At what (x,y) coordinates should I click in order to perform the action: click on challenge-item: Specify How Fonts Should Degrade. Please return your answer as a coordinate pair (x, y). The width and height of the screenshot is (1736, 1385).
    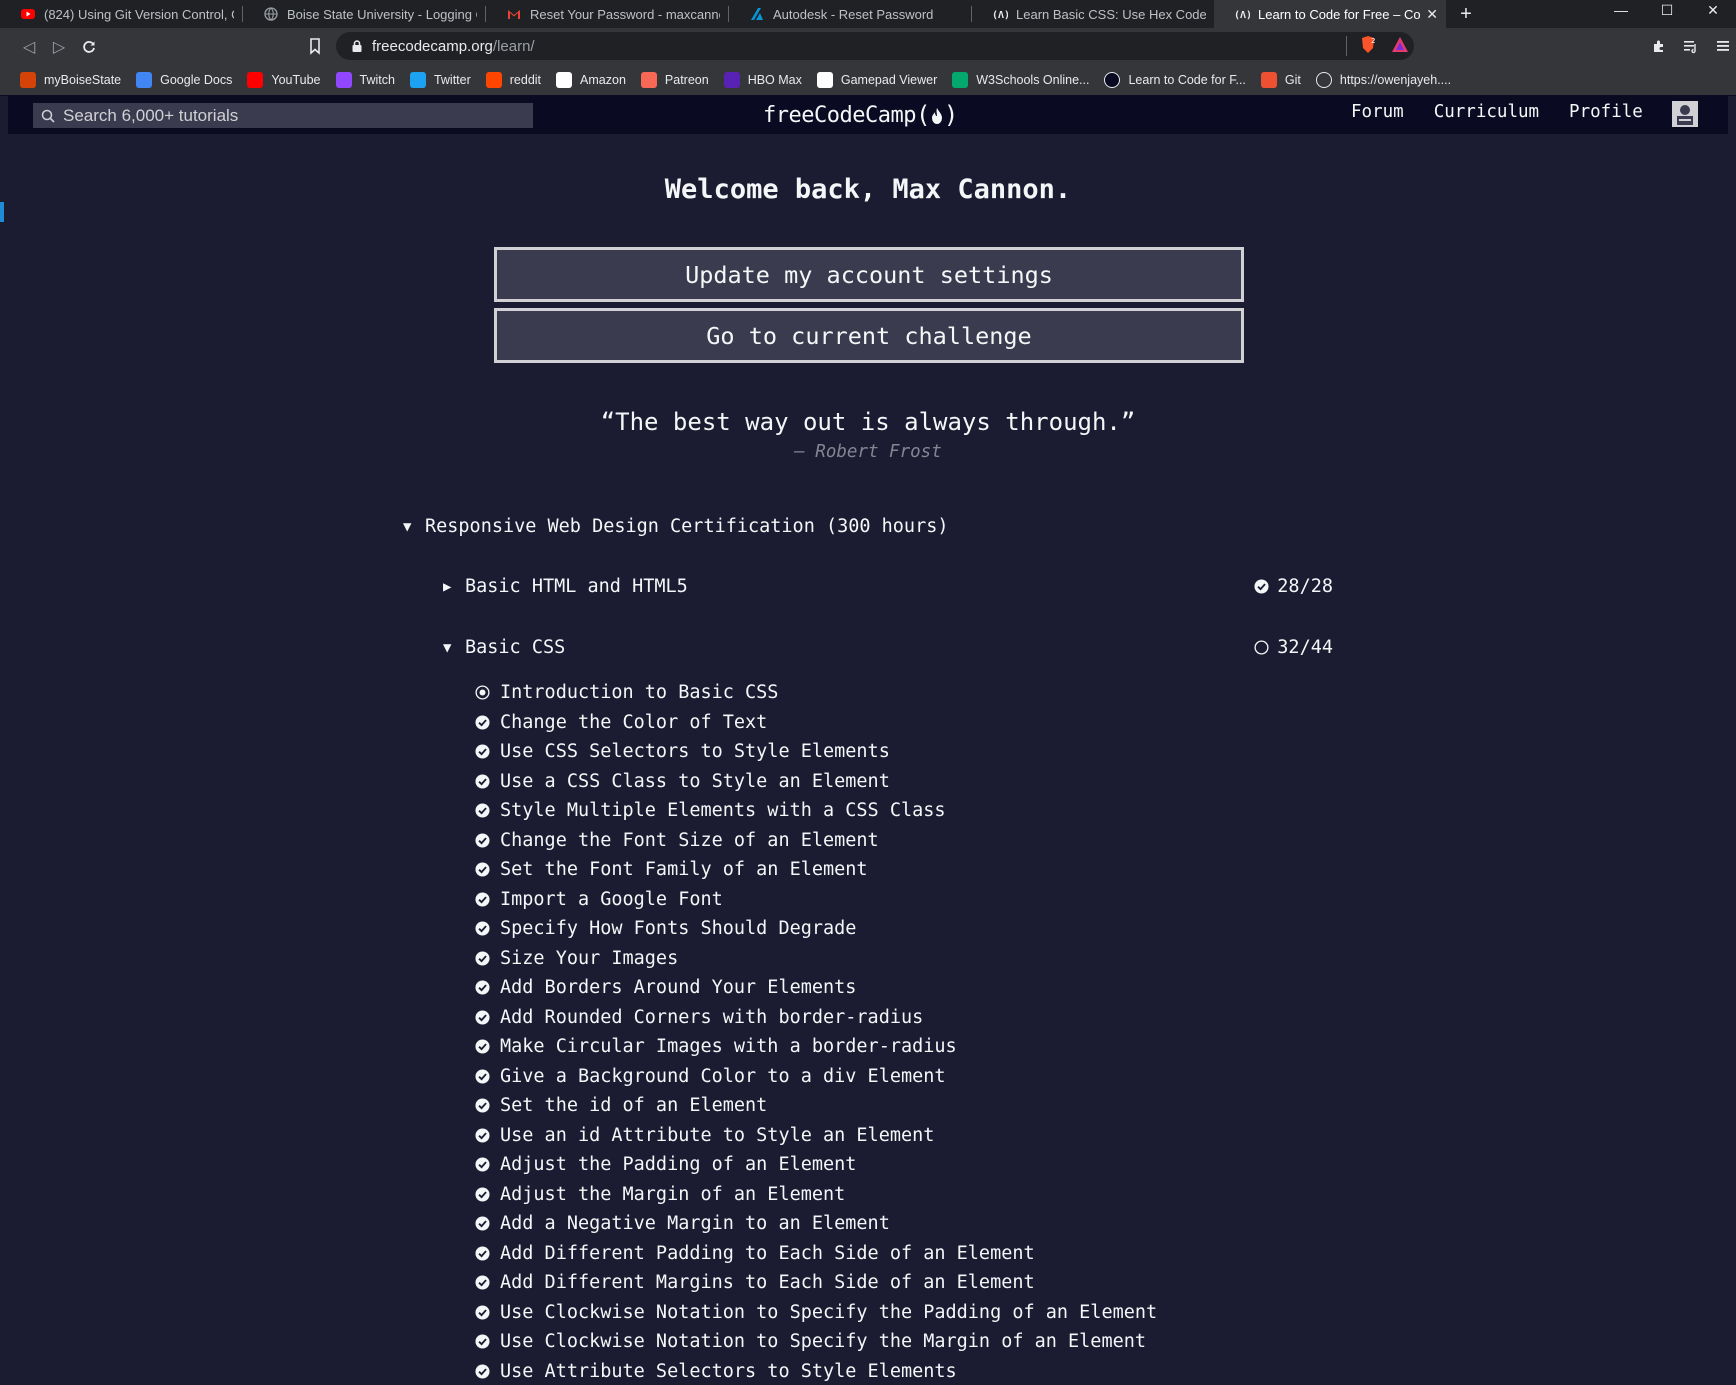
    Looking at the image, I should click on (816, 929).